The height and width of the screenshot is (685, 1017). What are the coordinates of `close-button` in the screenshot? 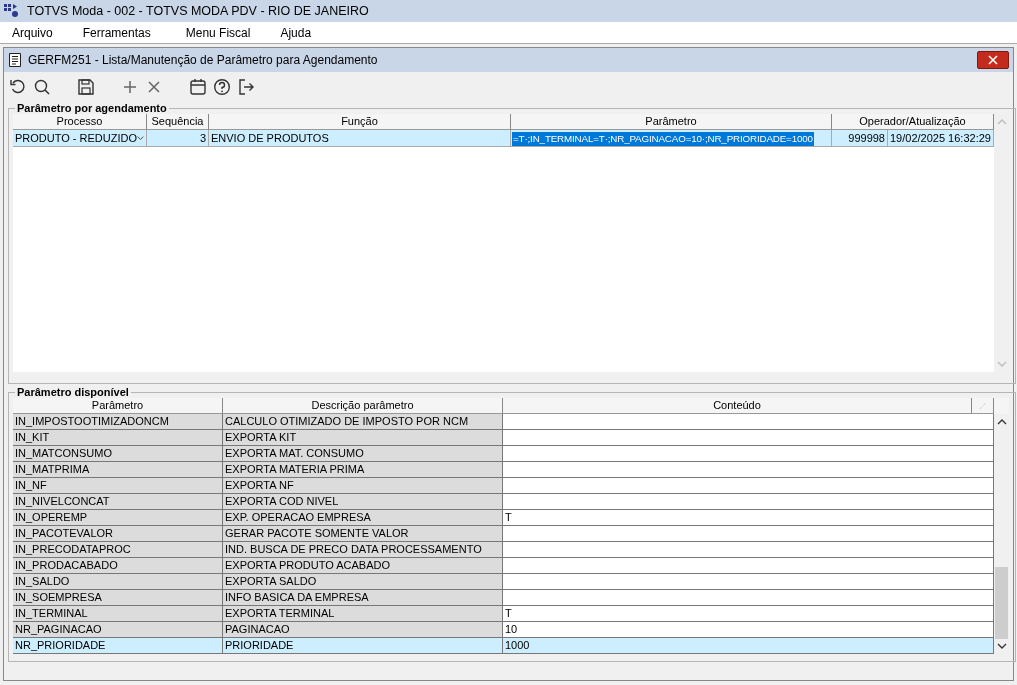 It's located at (993, 60).